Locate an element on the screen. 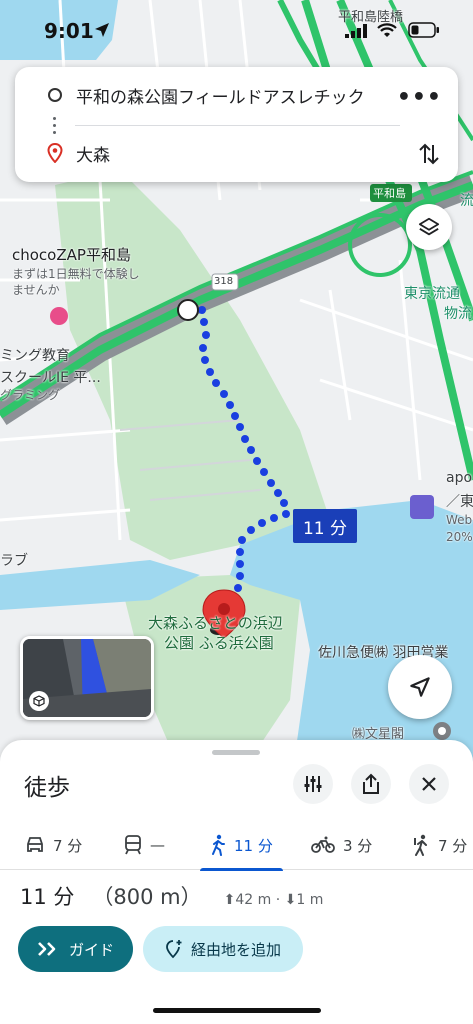 This screenshot has height=1024, width=473. sliders-icon is located at coordinates (313, 784).